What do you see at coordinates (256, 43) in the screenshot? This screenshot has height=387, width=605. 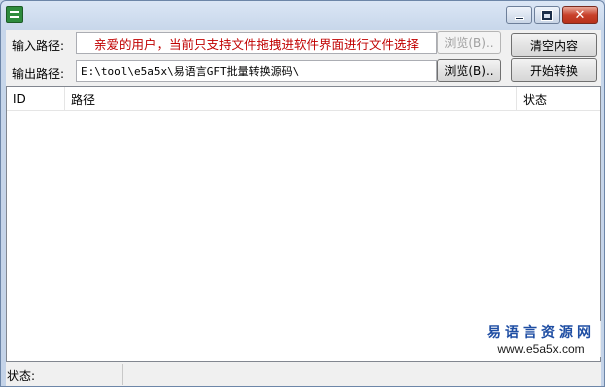 I see `input-path-field: 亲爱的用户，当前只支持文件拖拽进软件界面进行文件选择` at bounding box center [256, 43].